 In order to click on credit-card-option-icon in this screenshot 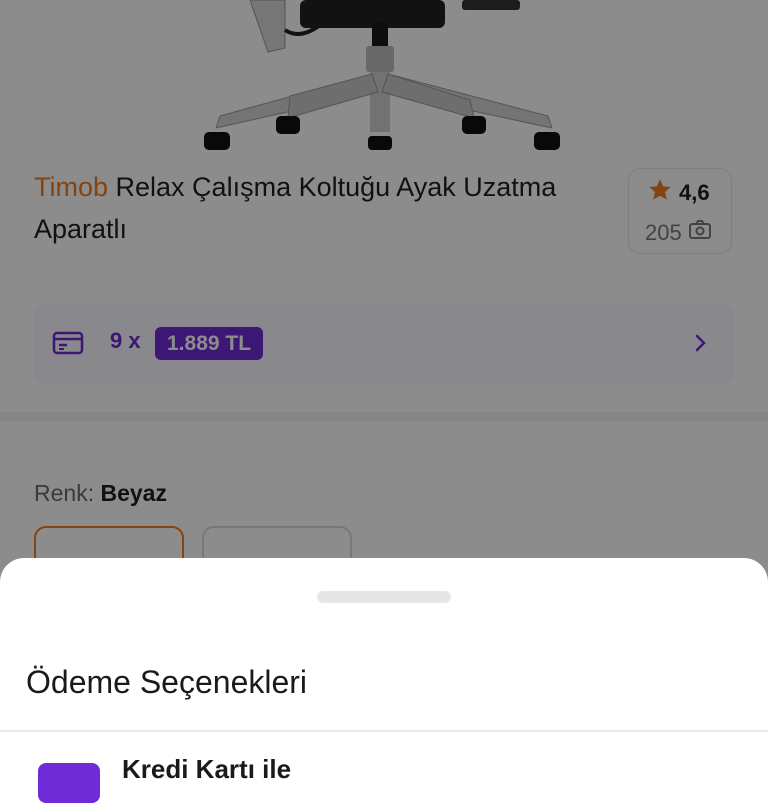, I will do `click(69, 783)`.